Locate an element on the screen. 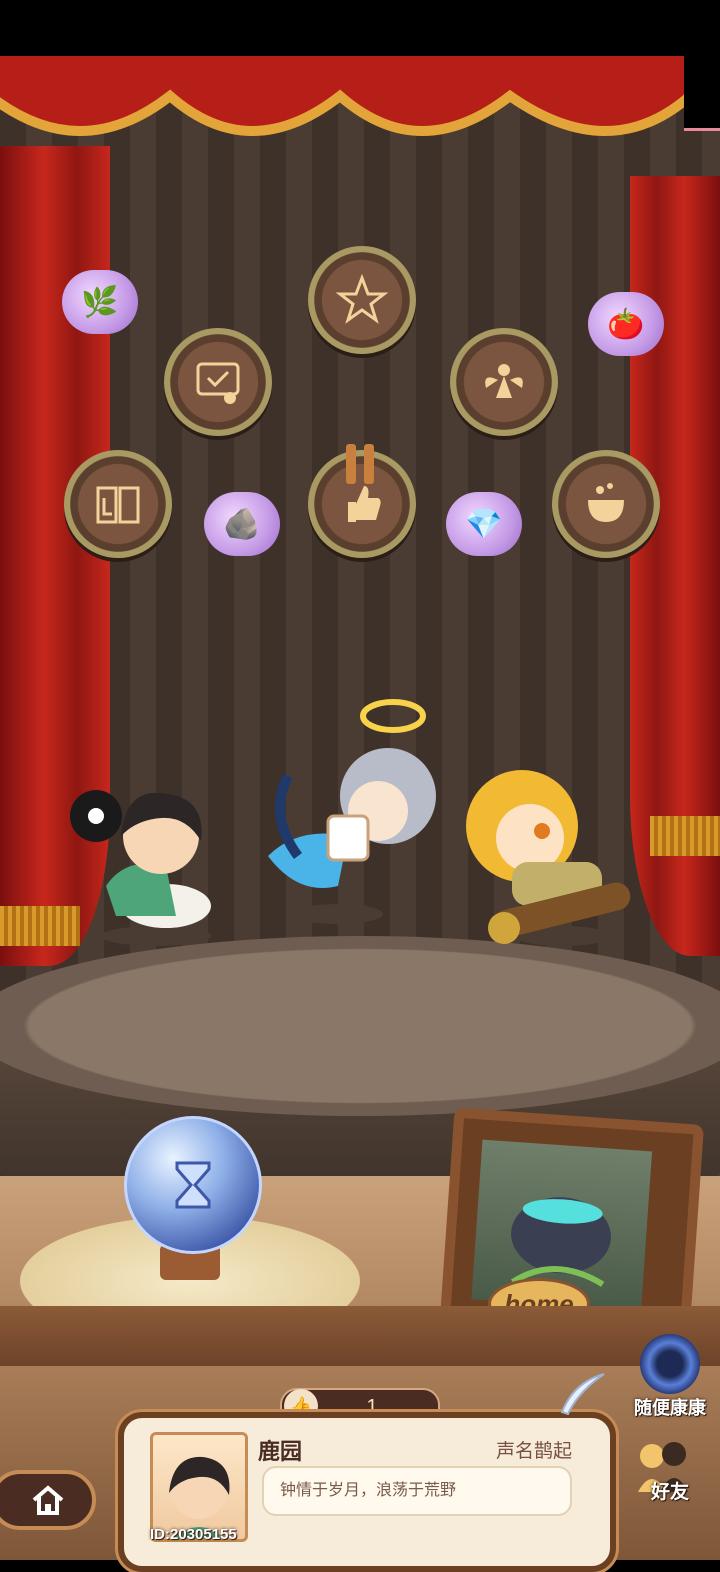 The width and height of the screenshot is (720, 1572). badge-cauldron-icon is located at coordinates (606, 504).